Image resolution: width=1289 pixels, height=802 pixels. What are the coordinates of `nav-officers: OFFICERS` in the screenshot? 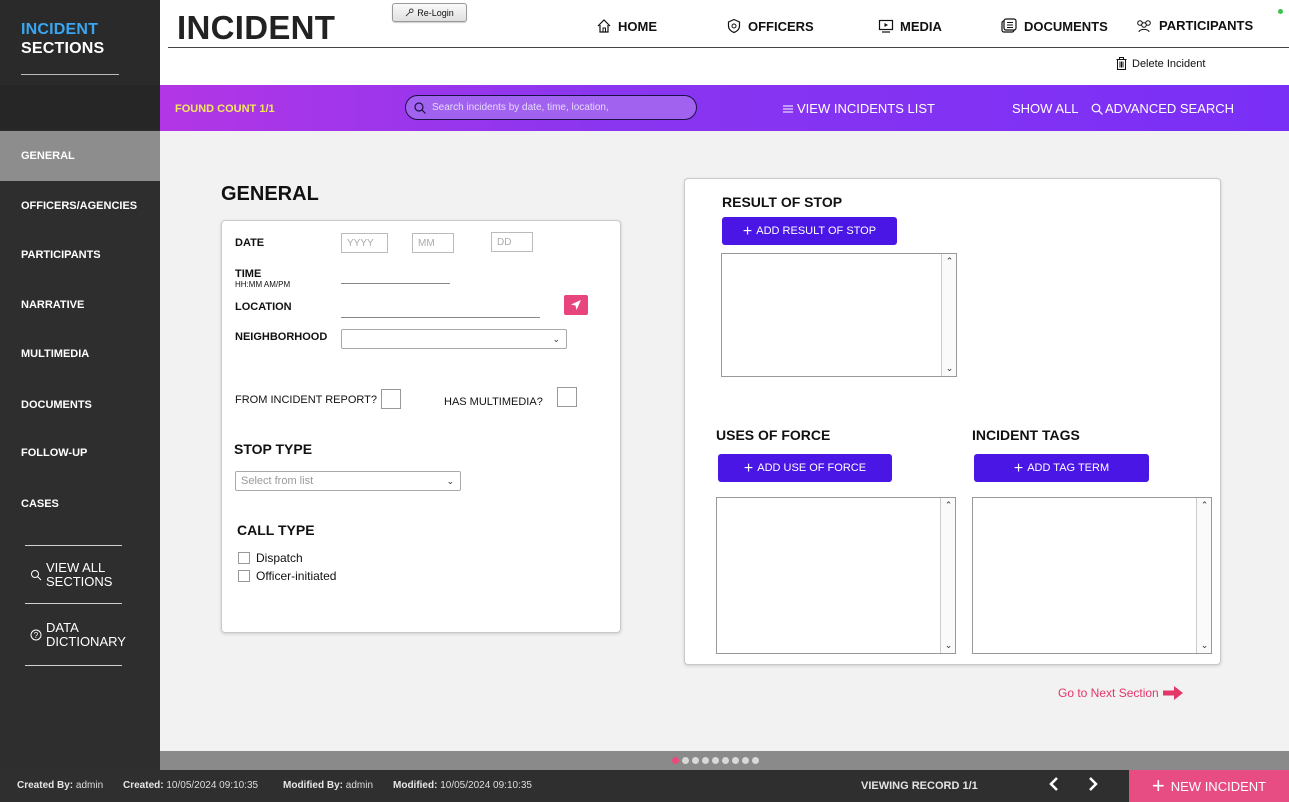 It's located at (770, 26).